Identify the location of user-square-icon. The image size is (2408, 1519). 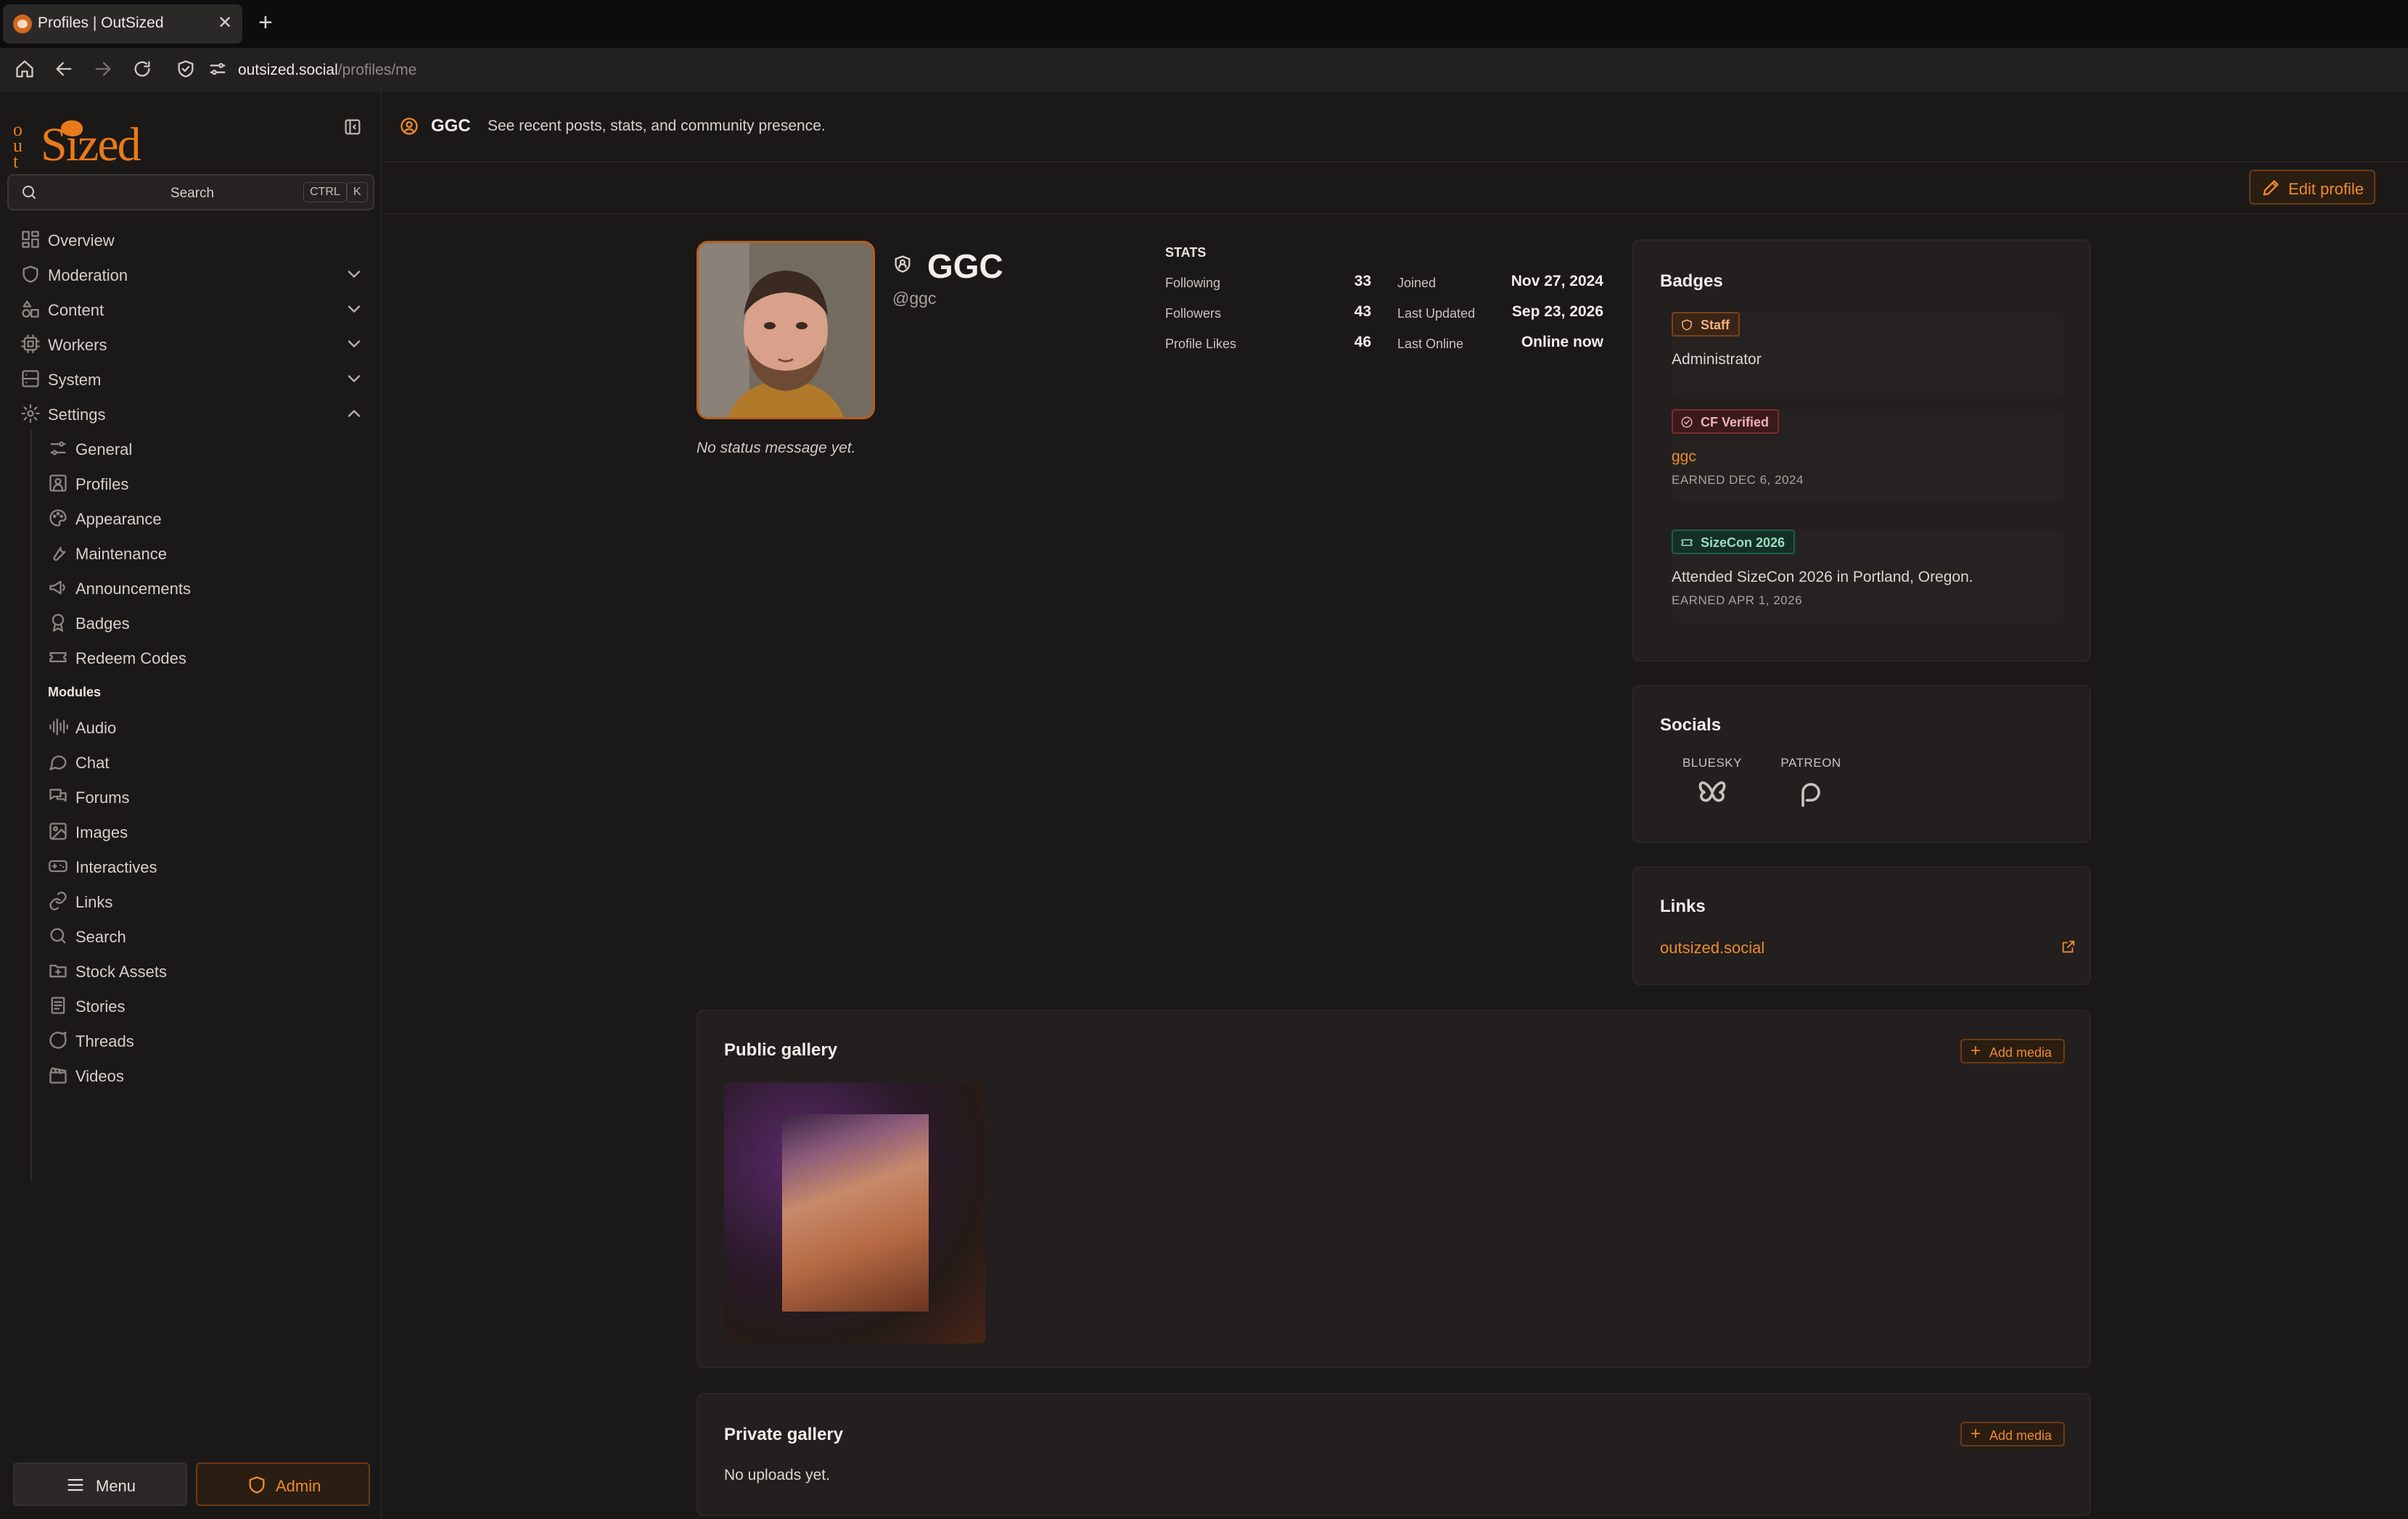
(58, 483).